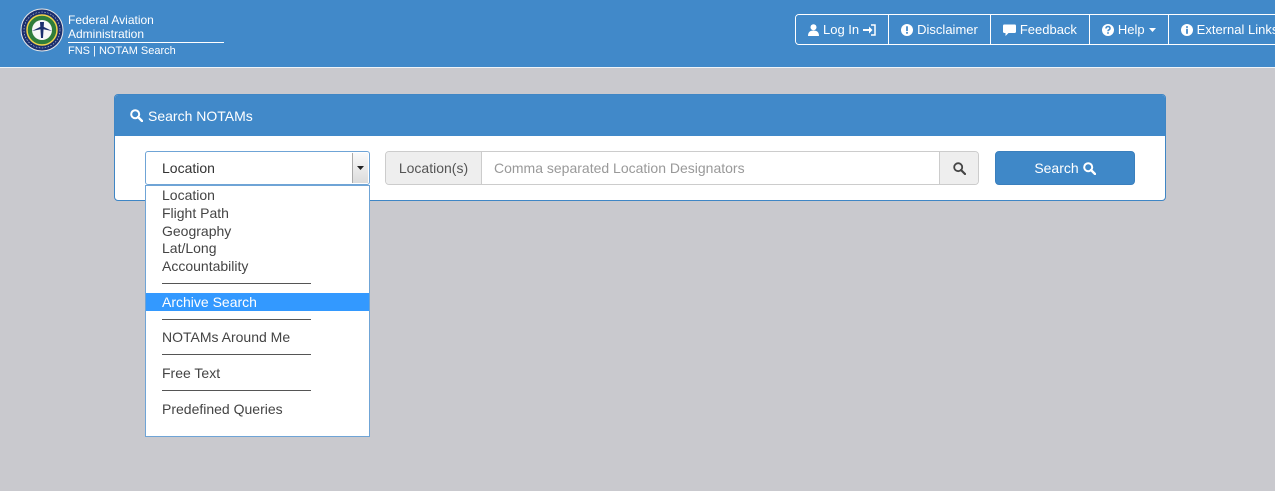 This screenshot has height=491, width=1275. I want to click on help-label: Help, so click(1131, 29).